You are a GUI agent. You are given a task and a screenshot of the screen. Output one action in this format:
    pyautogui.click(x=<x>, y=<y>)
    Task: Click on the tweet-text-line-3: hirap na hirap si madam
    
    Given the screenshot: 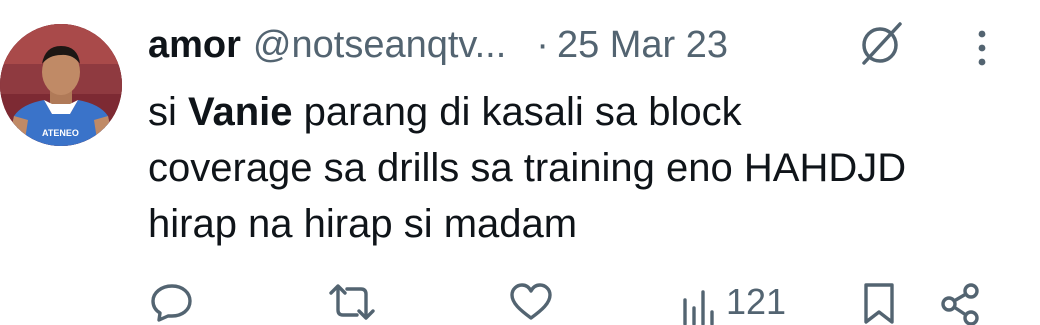 What is the action you would take?
    pyautogui.click(x=363, y=224)
    